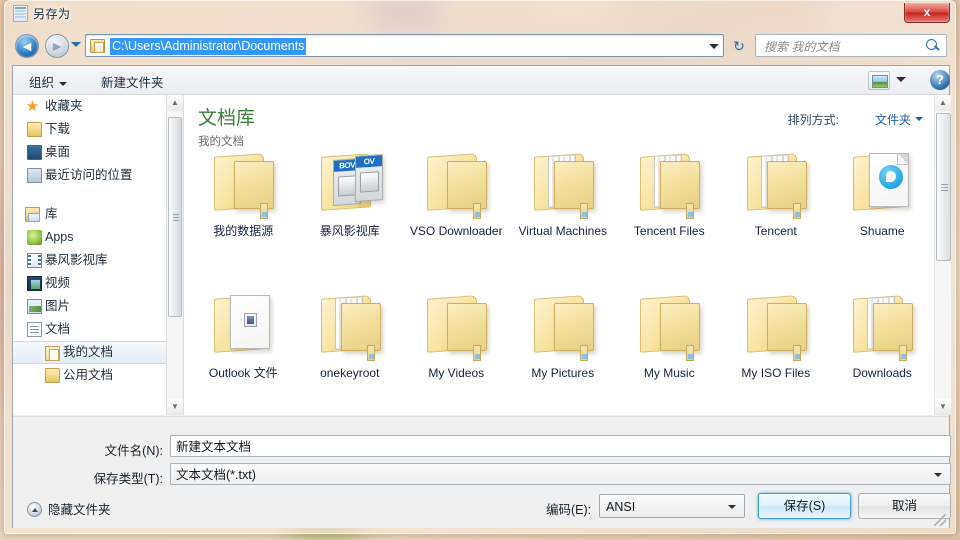 This screenshot has height=540, width=960. Describe the element at coordinates (350, 373) in the screenshot. I see `file-label: onekeyroot` at that location.